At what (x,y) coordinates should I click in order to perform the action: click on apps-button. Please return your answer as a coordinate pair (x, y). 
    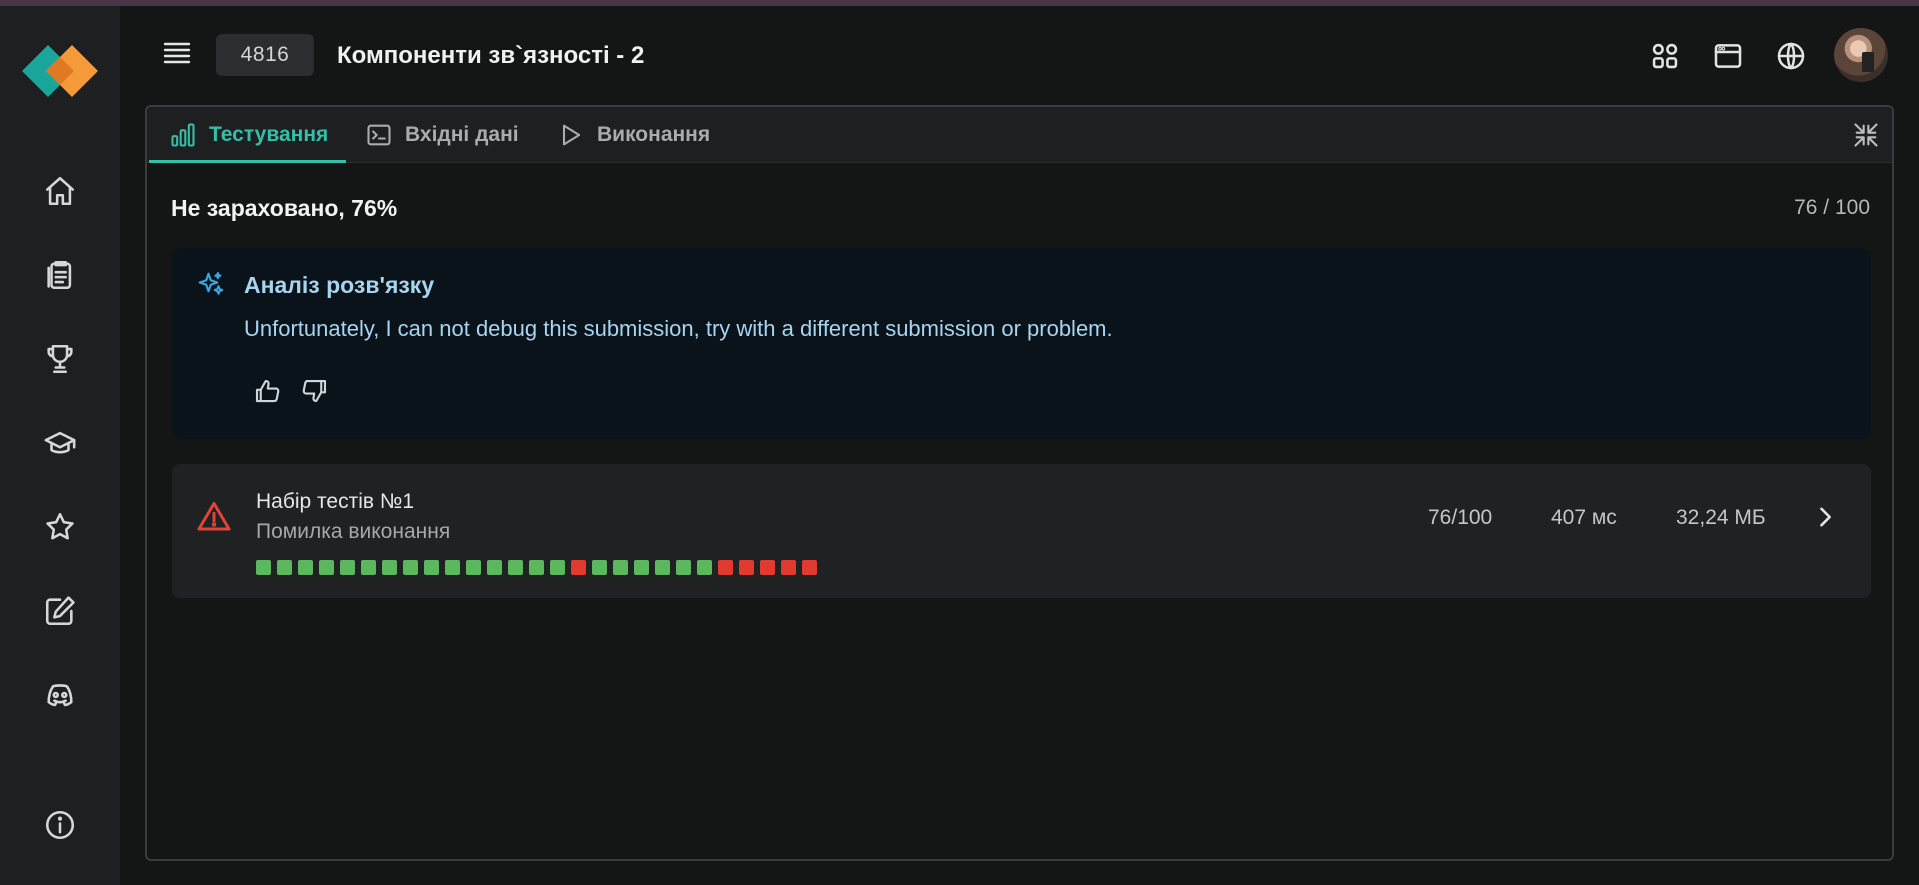
    Looking at the image, I should click on (1665, 56).